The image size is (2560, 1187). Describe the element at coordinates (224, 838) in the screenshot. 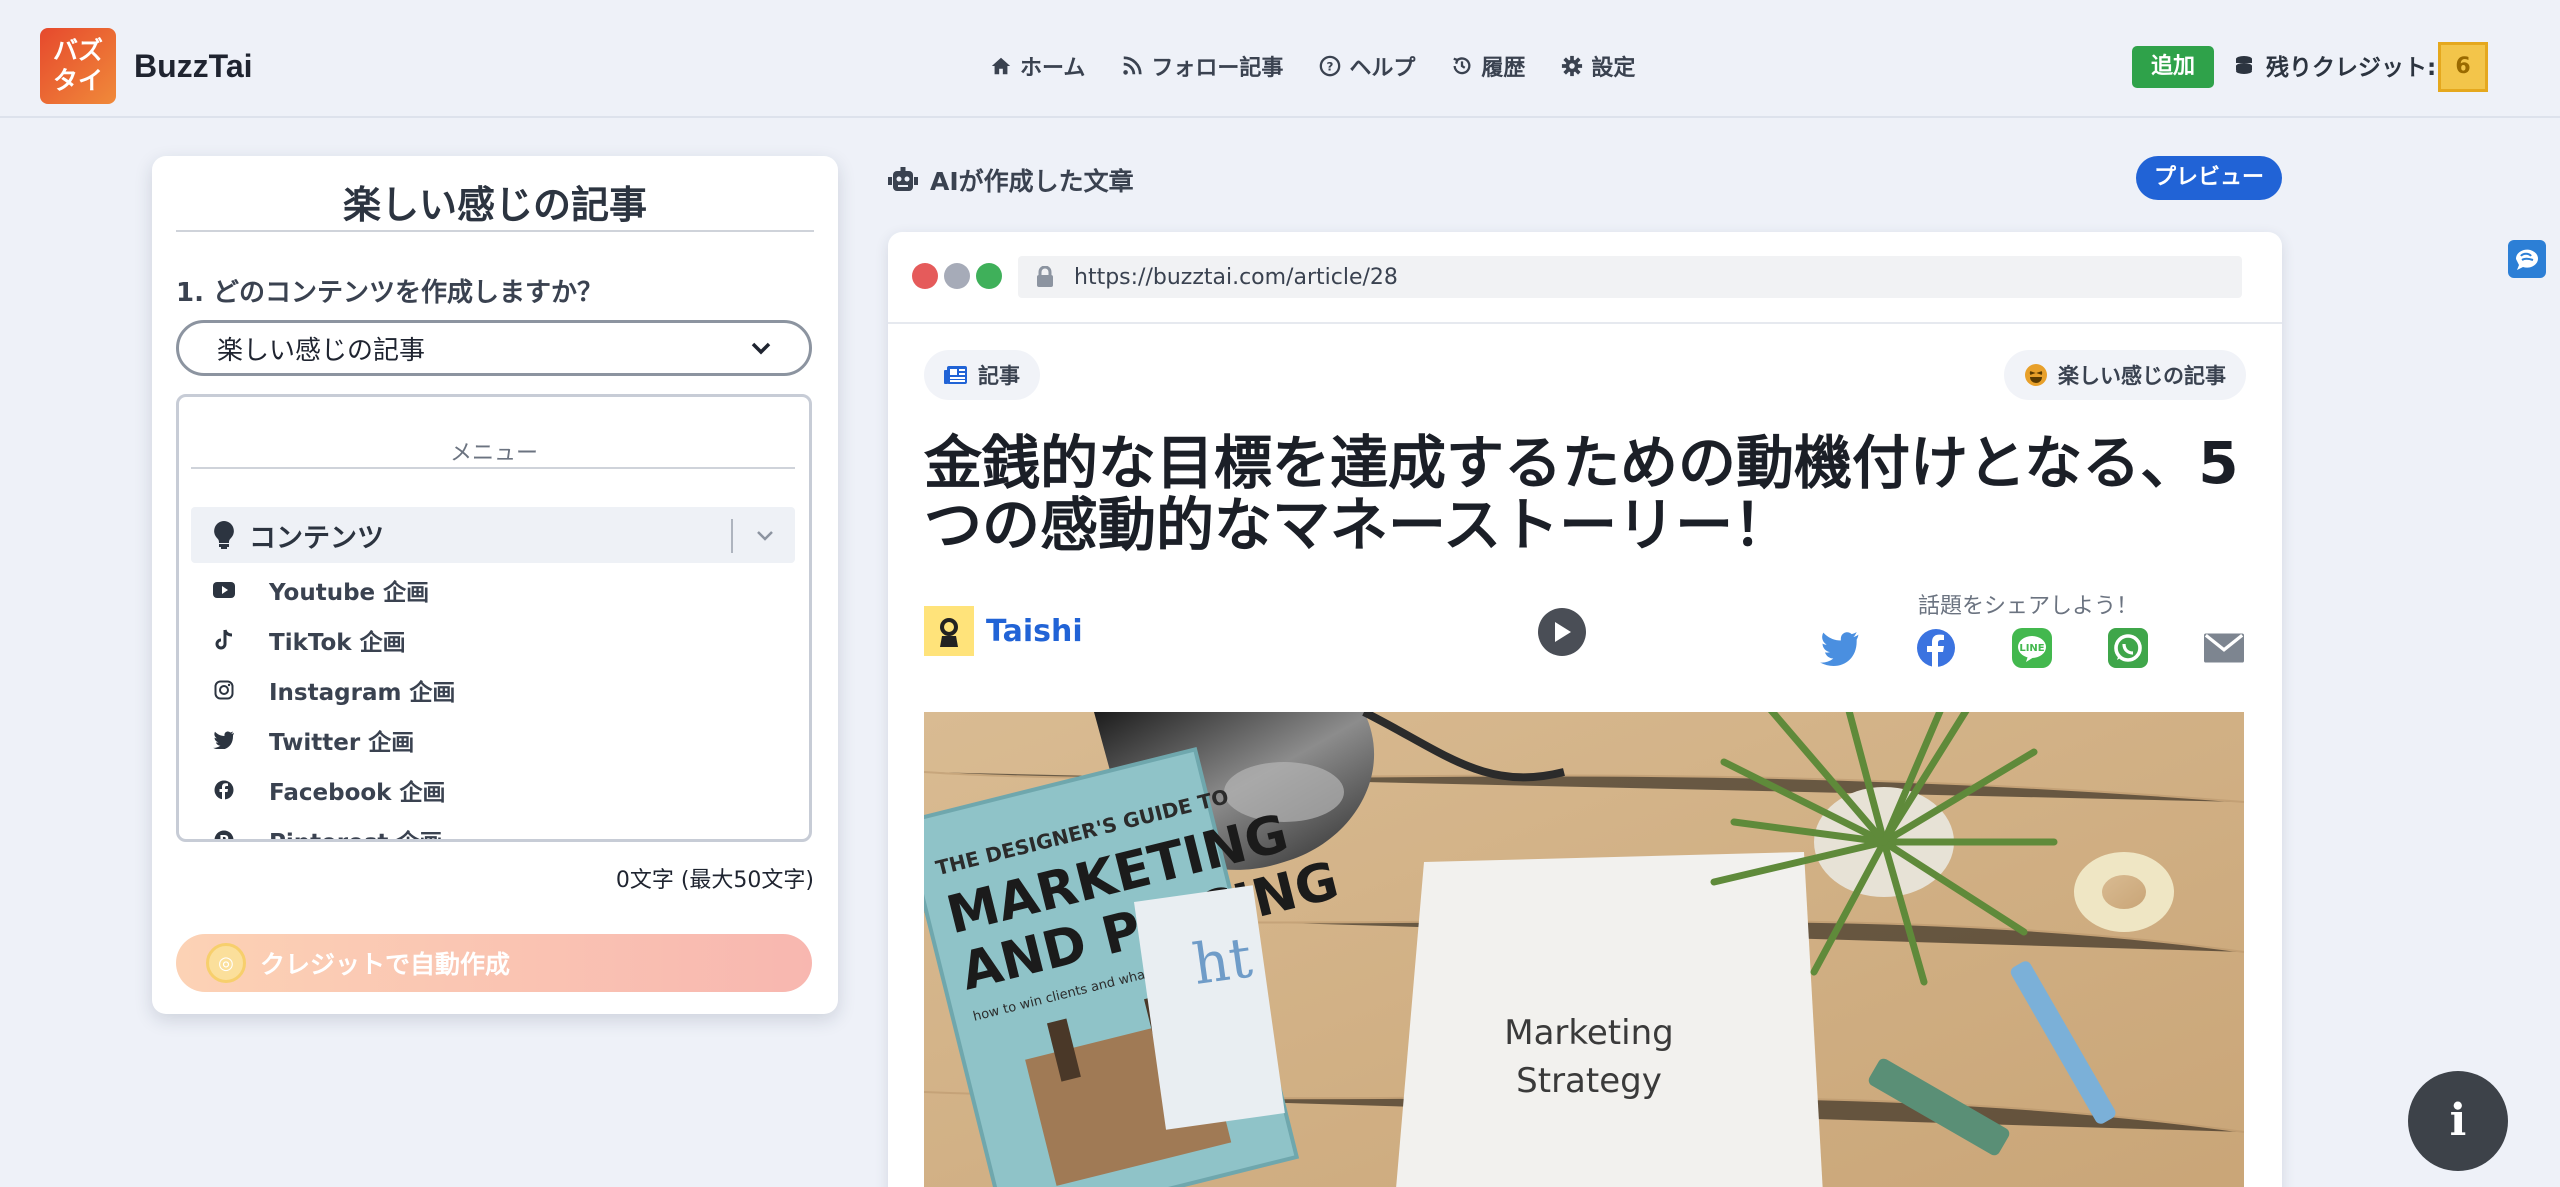

I see `svg-text: P` at that location.